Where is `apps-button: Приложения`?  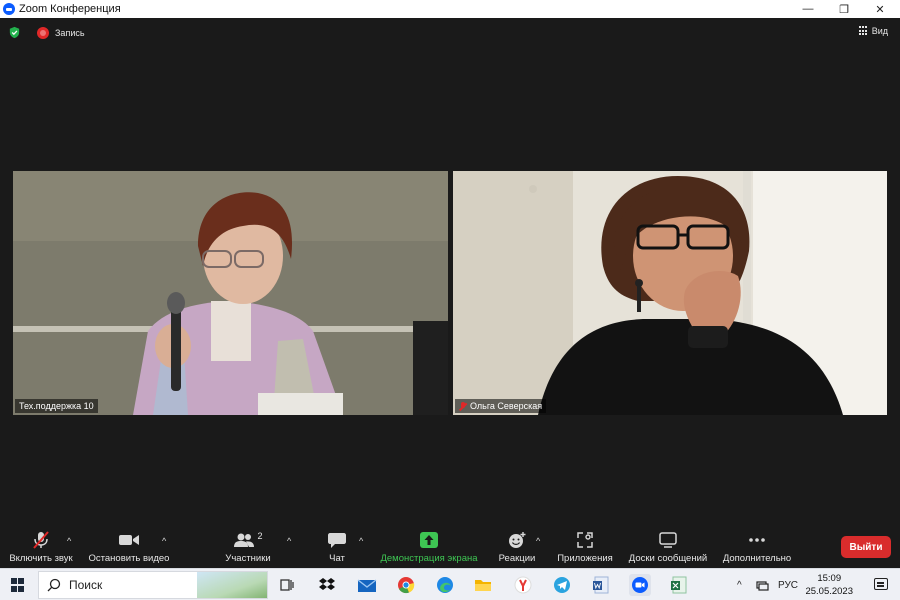
apps-button: Приложения is located at coordinates (585, 548).